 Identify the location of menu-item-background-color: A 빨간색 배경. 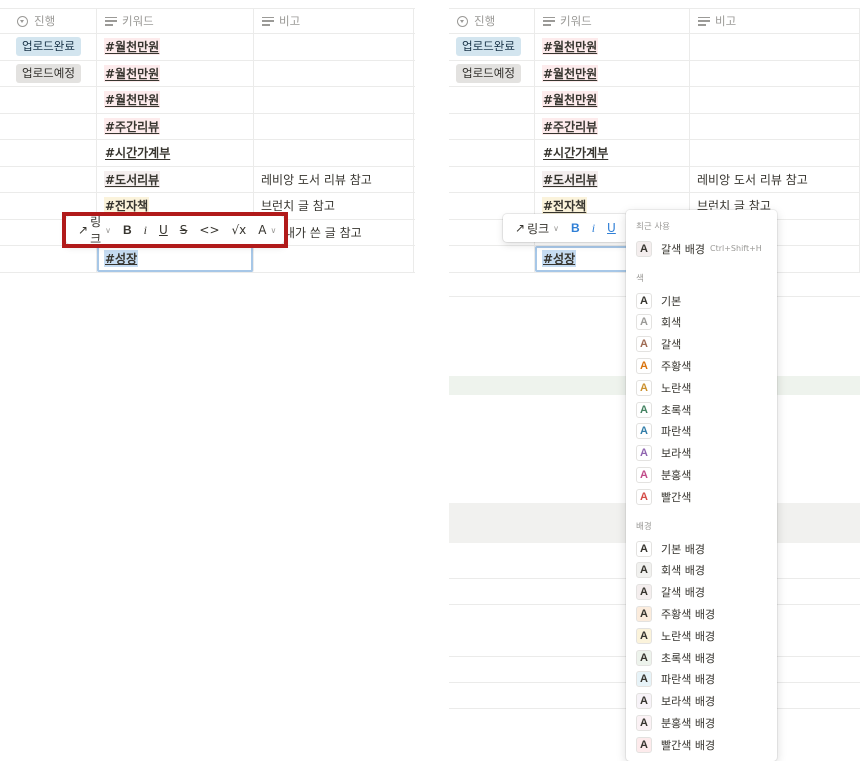
(701, 745).